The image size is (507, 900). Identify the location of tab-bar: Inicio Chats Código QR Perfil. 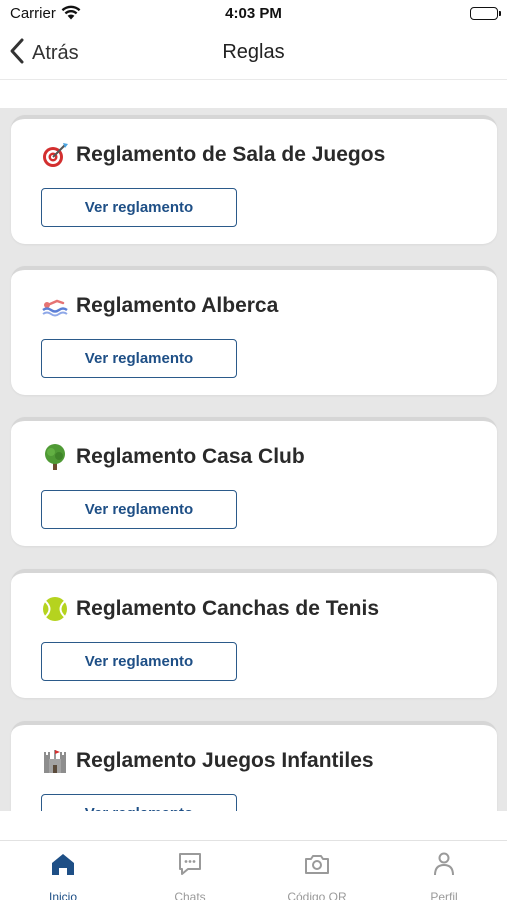
(253, 870).